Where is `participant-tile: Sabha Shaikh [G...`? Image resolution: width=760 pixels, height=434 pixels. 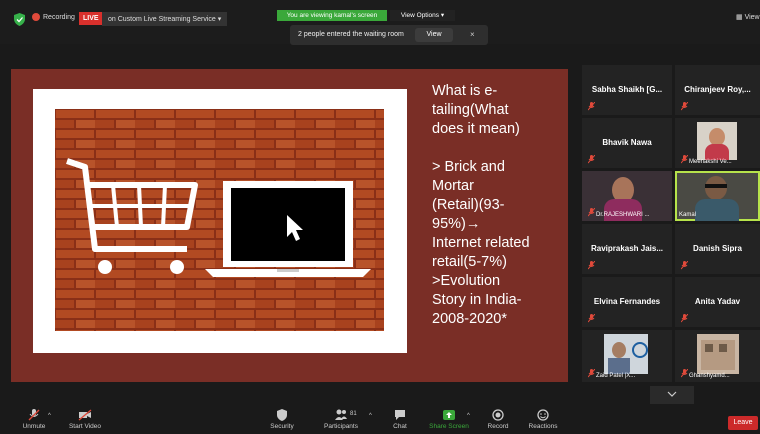
participant-tile: Sabha Shaikh [G... is located at coordinates (627, 90).